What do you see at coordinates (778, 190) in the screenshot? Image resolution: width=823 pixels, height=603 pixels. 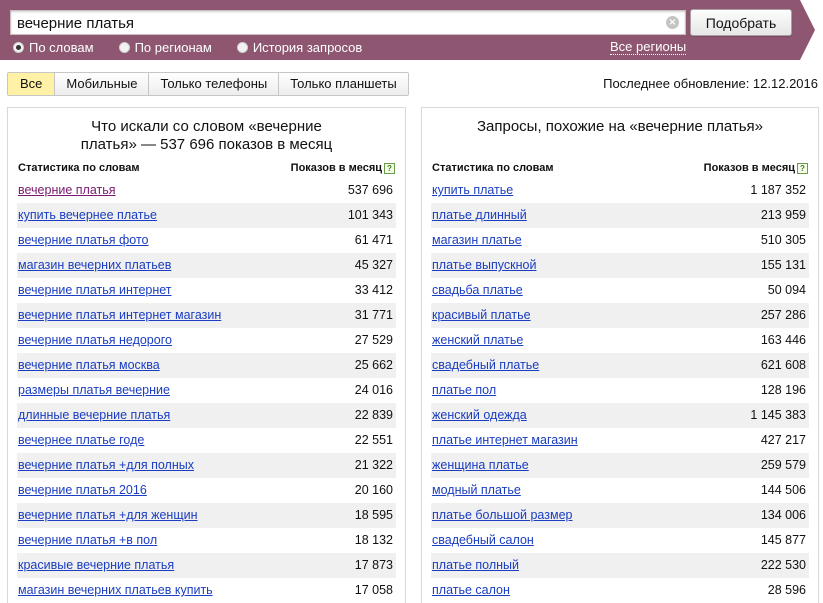 I see `shows-count: 1 187 352` at bounding box center [778, 190].